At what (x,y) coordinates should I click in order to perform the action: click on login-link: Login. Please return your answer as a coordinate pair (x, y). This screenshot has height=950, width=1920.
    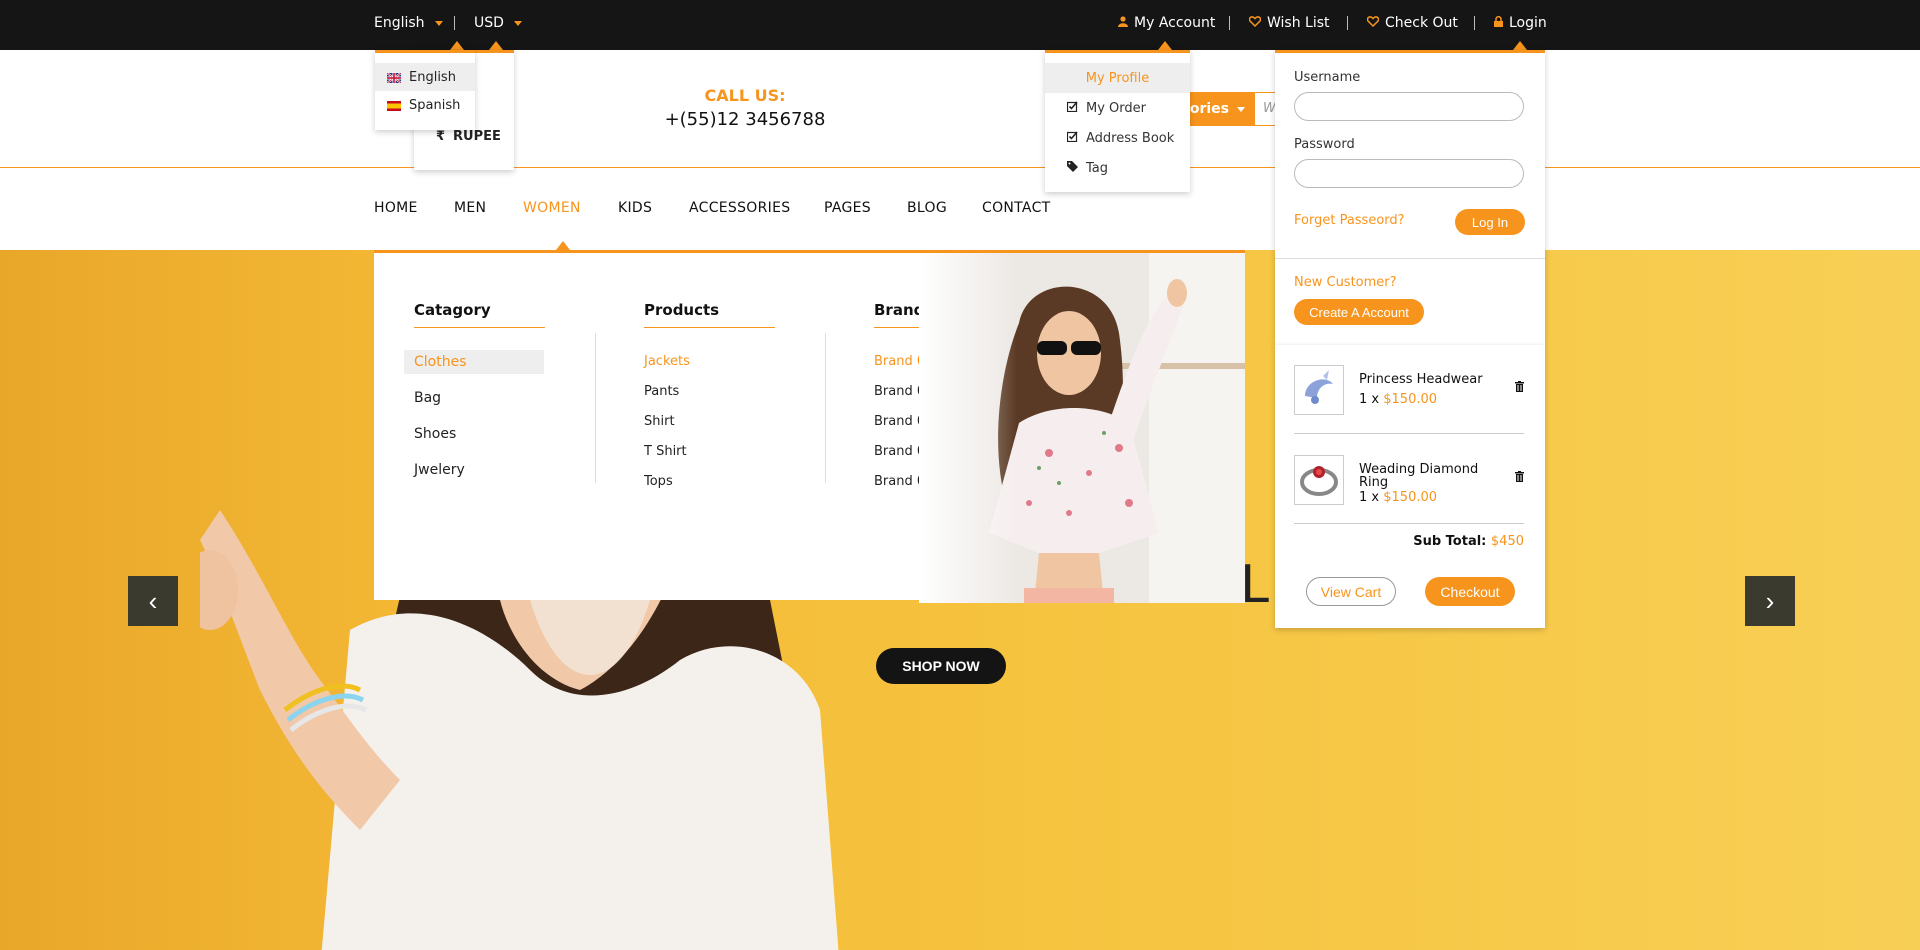
    Looking at the image, I should click on (1520, 23).